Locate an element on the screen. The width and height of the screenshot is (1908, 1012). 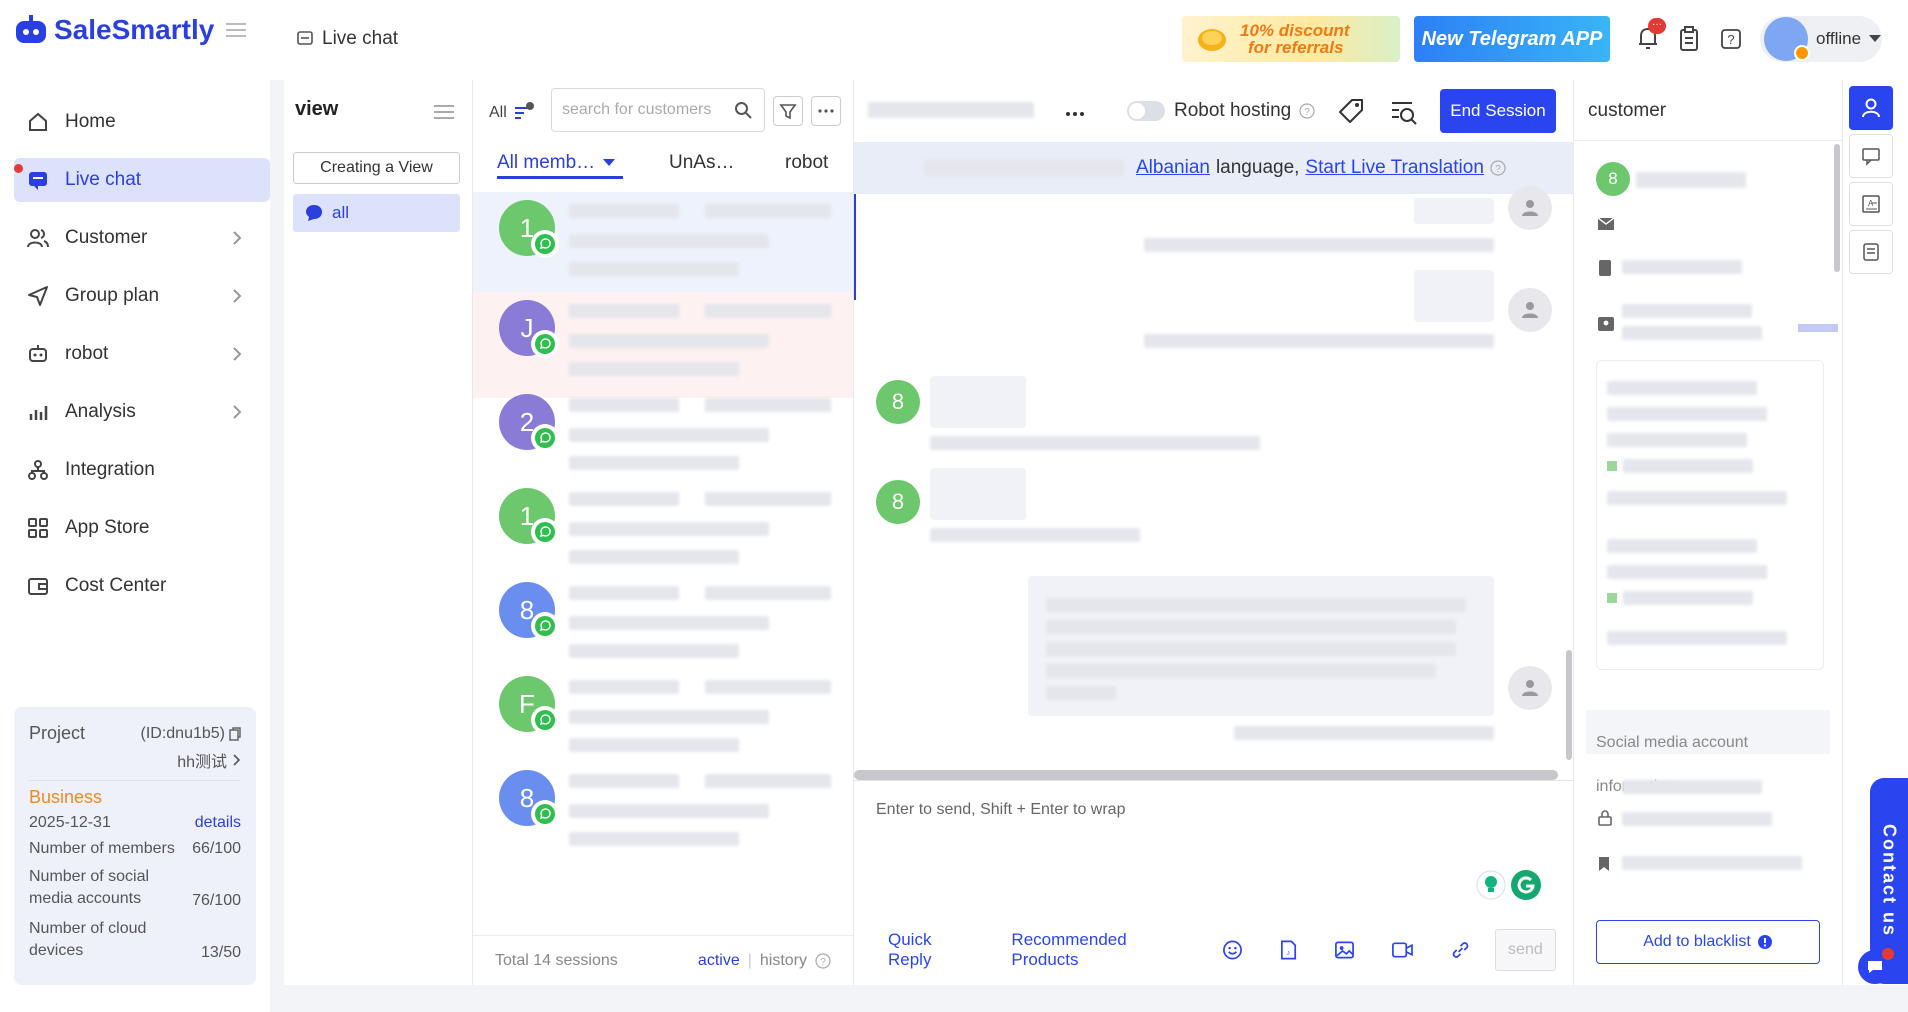
create-view-button: Creating a View is located at coordinates (376, 168).